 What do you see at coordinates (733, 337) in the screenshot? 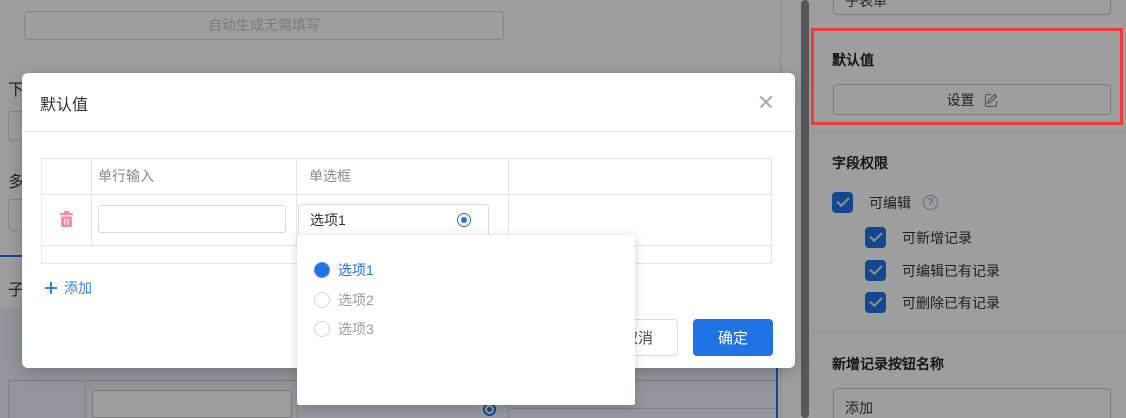
I see `confirm-button: 确定` at bounding box center [733, 337].